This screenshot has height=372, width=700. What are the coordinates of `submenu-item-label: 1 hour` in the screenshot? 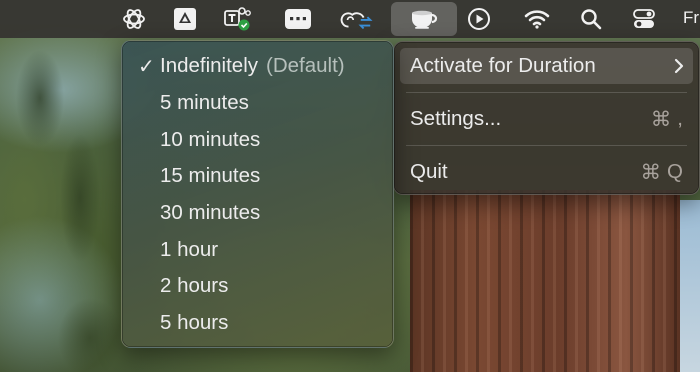 It's located at (189, 249).